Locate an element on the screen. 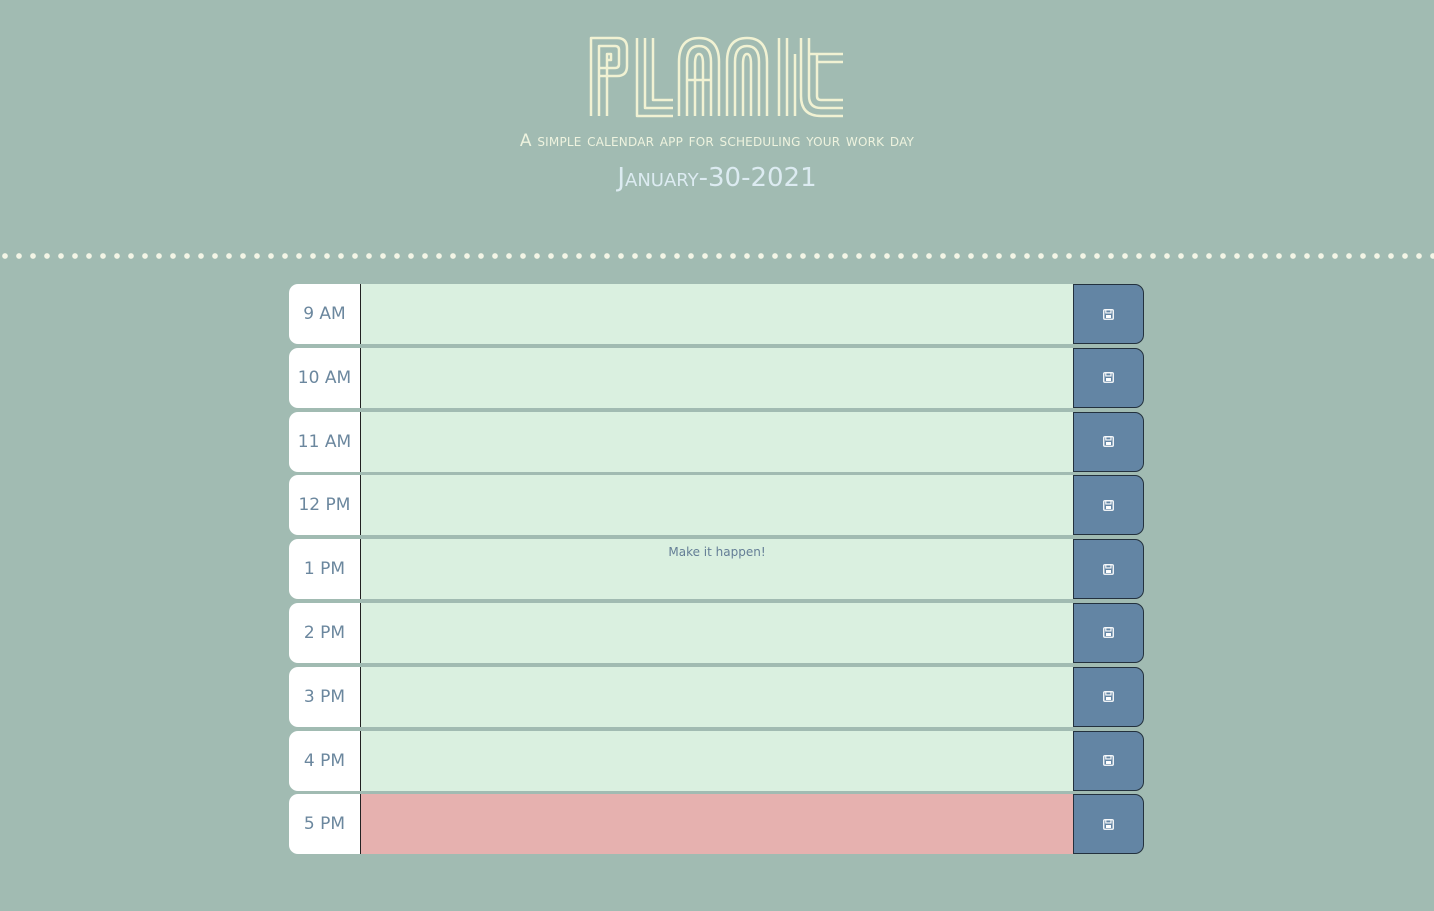  hour-row: 10 AM is located at coordinates (717, 377).